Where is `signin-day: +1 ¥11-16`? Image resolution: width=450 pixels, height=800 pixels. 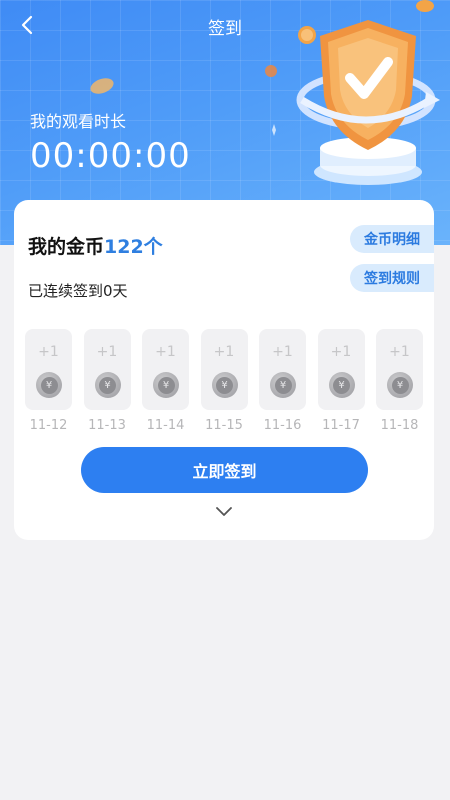
signin-day: +1 ¥11-16 is located at coordinates (283, 381).